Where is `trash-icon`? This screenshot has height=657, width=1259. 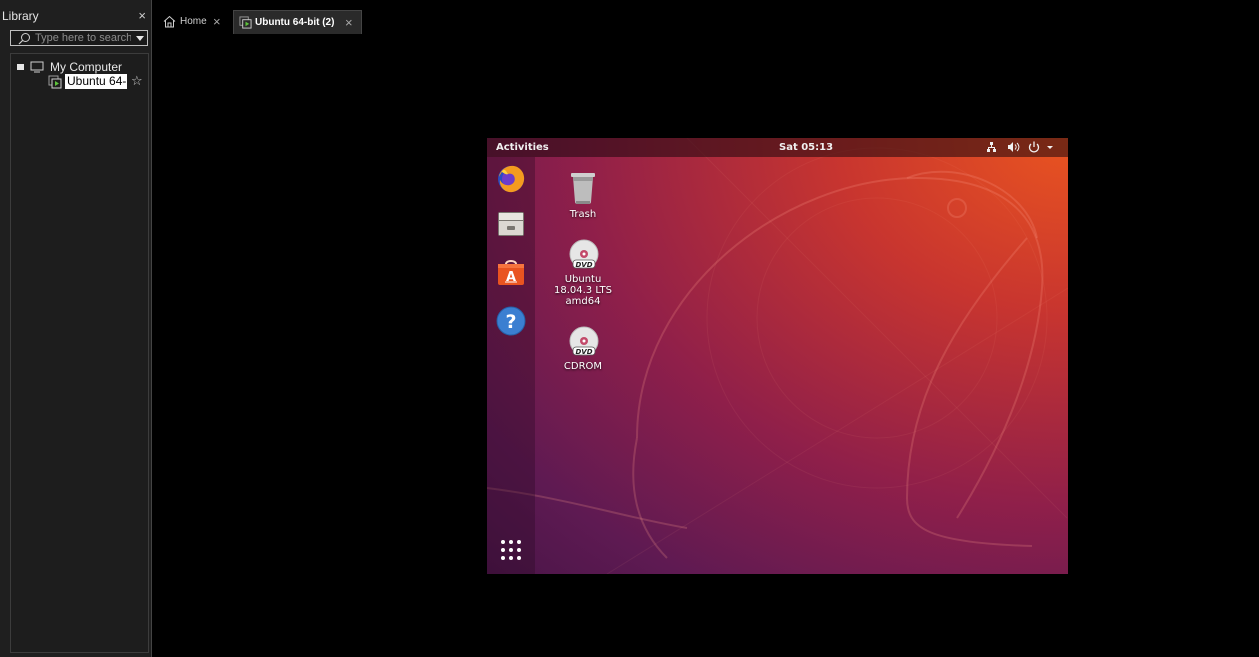 trash-icon is located at coordinates (583, 188).